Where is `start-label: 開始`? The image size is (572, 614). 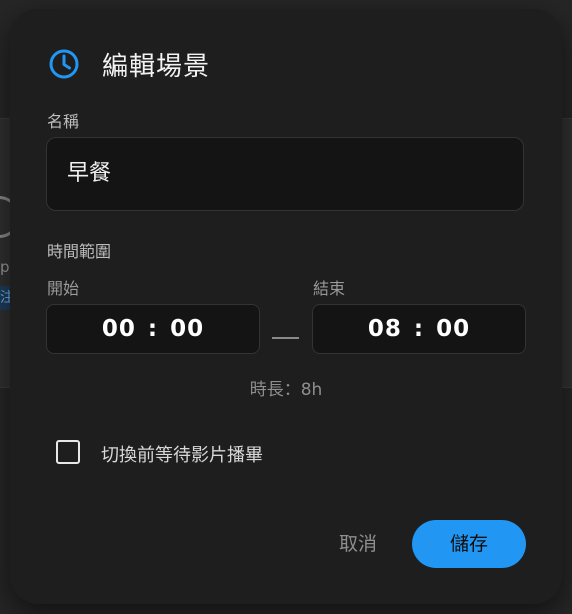
start-label: 開始 is located at coordinates (63, 288).